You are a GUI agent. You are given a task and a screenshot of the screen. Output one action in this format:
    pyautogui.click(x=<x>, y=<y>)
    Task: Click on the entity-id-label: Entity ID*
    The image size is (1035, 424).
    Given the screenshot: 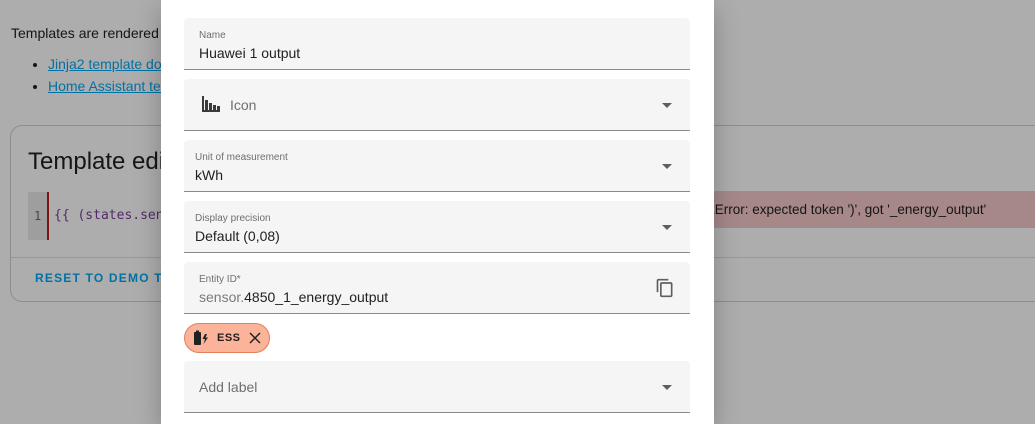 What is the action you would take?
    pyautogui.click(x=220, y=279)
    